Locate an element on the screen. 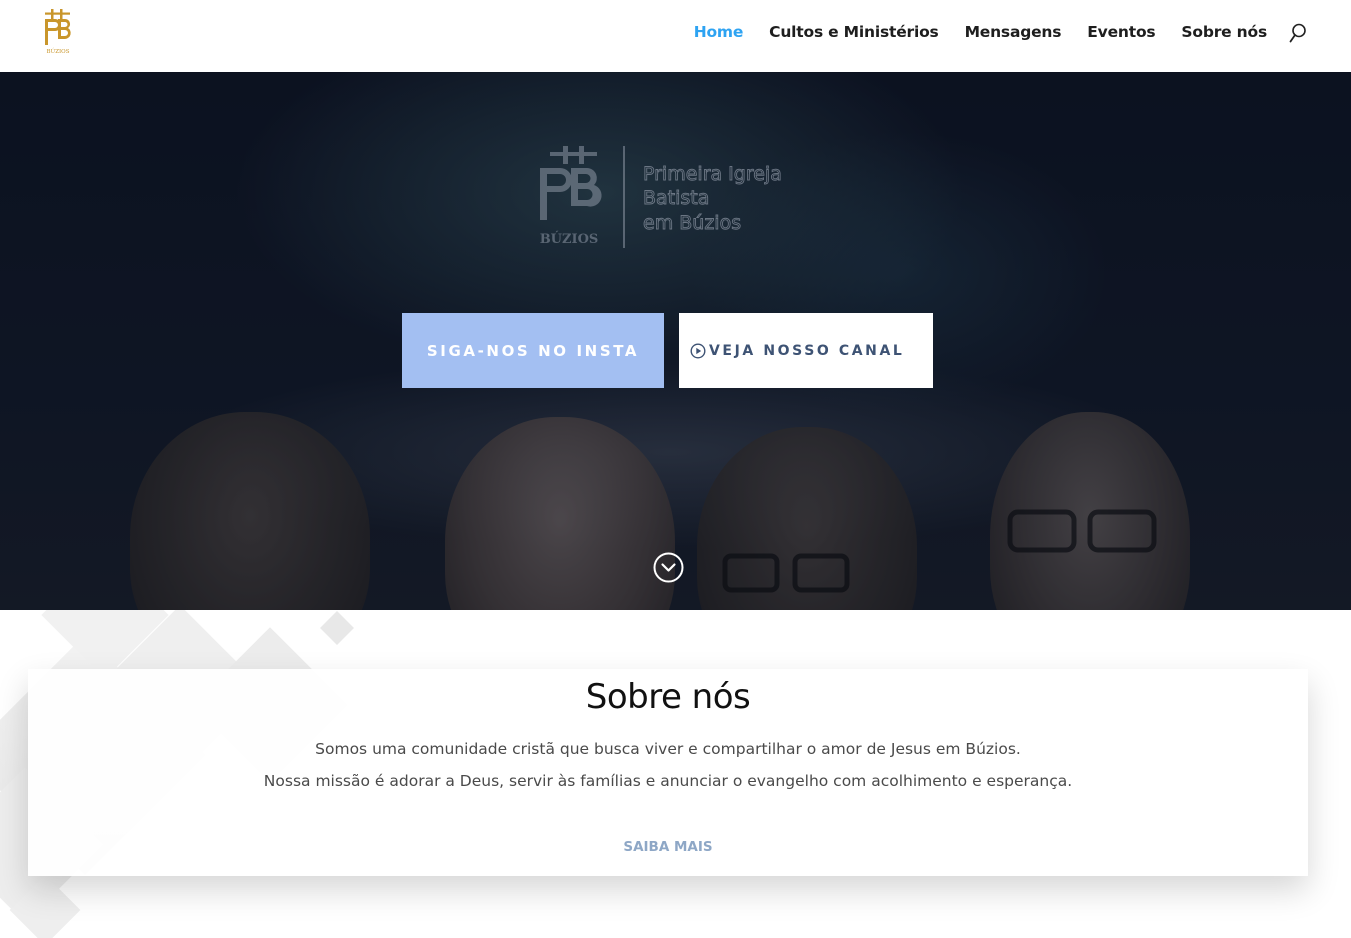 The width and height of the screenshot is (1351, 938). hero-logo-line2: Batista is located at coordinates (676, 198).